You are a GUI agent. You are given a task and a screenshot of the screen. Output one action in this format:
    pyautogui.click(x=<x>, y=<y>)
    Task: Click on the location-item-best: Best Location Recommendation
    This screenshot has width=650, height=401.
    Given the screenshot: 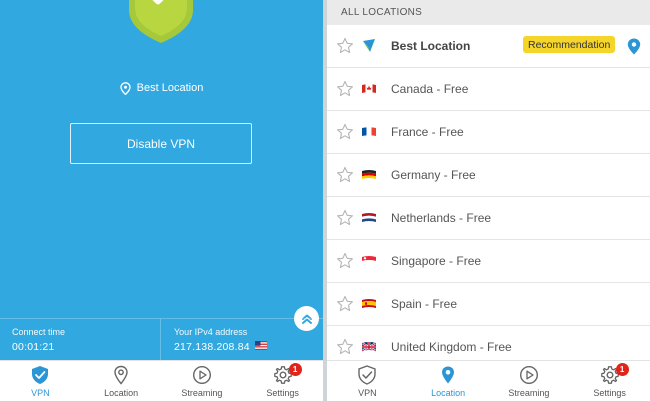 What is the action you would take?
    pyautogui.click(x=488, y=46)
    